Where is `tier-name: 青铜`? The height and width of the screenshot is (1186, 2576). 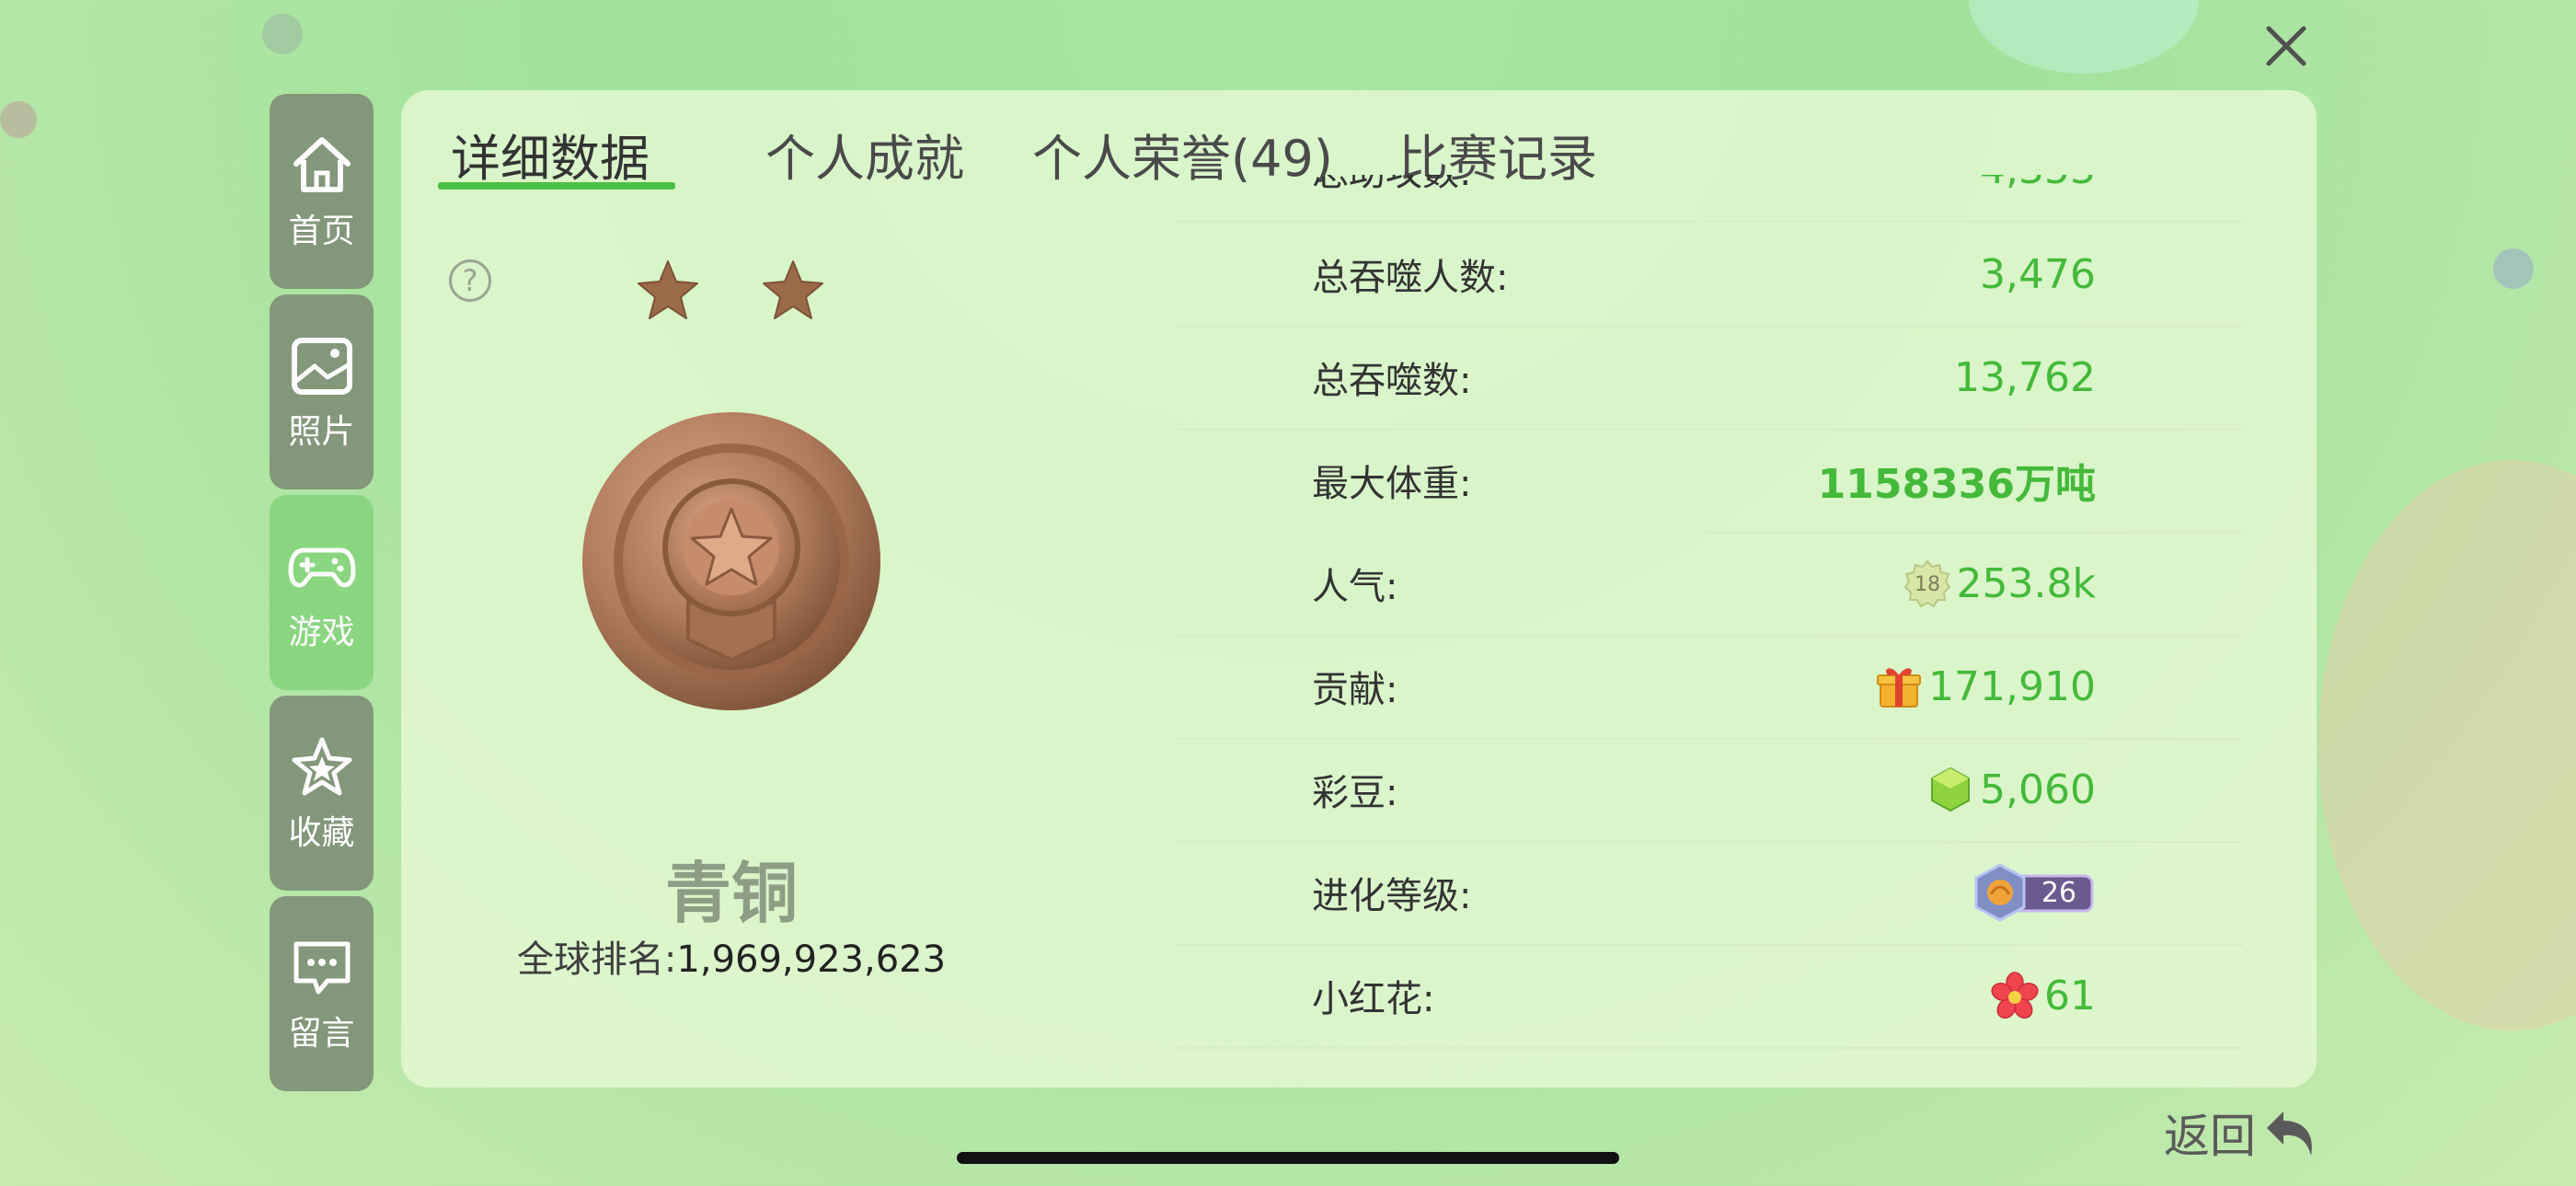 tier-name: 青铜 is located at coordinates (731, 893).